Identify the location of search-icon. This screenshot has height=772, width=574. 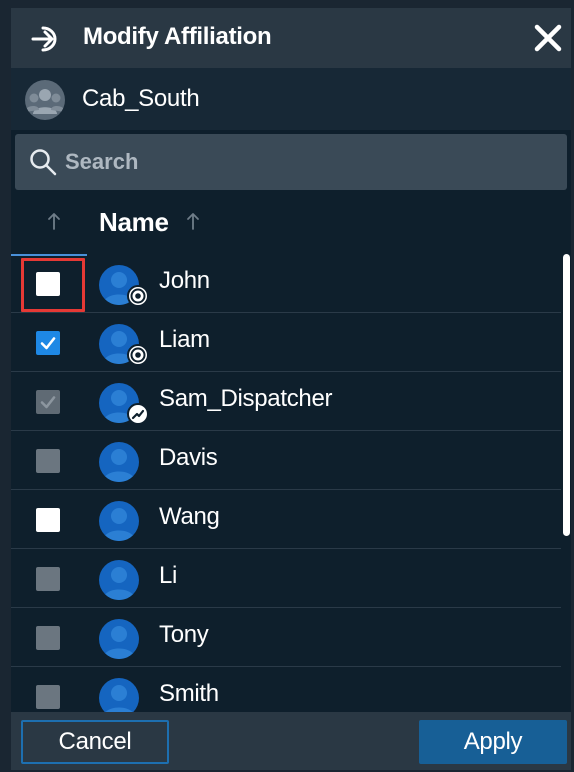
(43, 162).